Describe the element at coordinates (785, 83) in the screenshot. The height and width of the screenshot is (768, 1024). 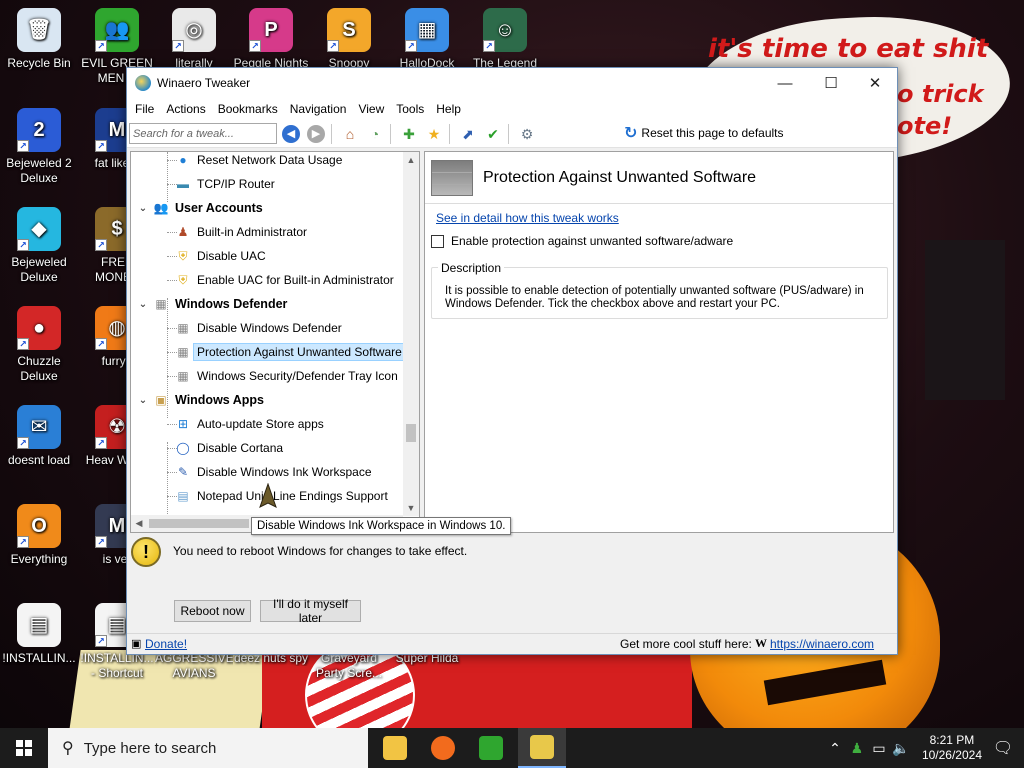
I see `minimize-button: —` at that location.